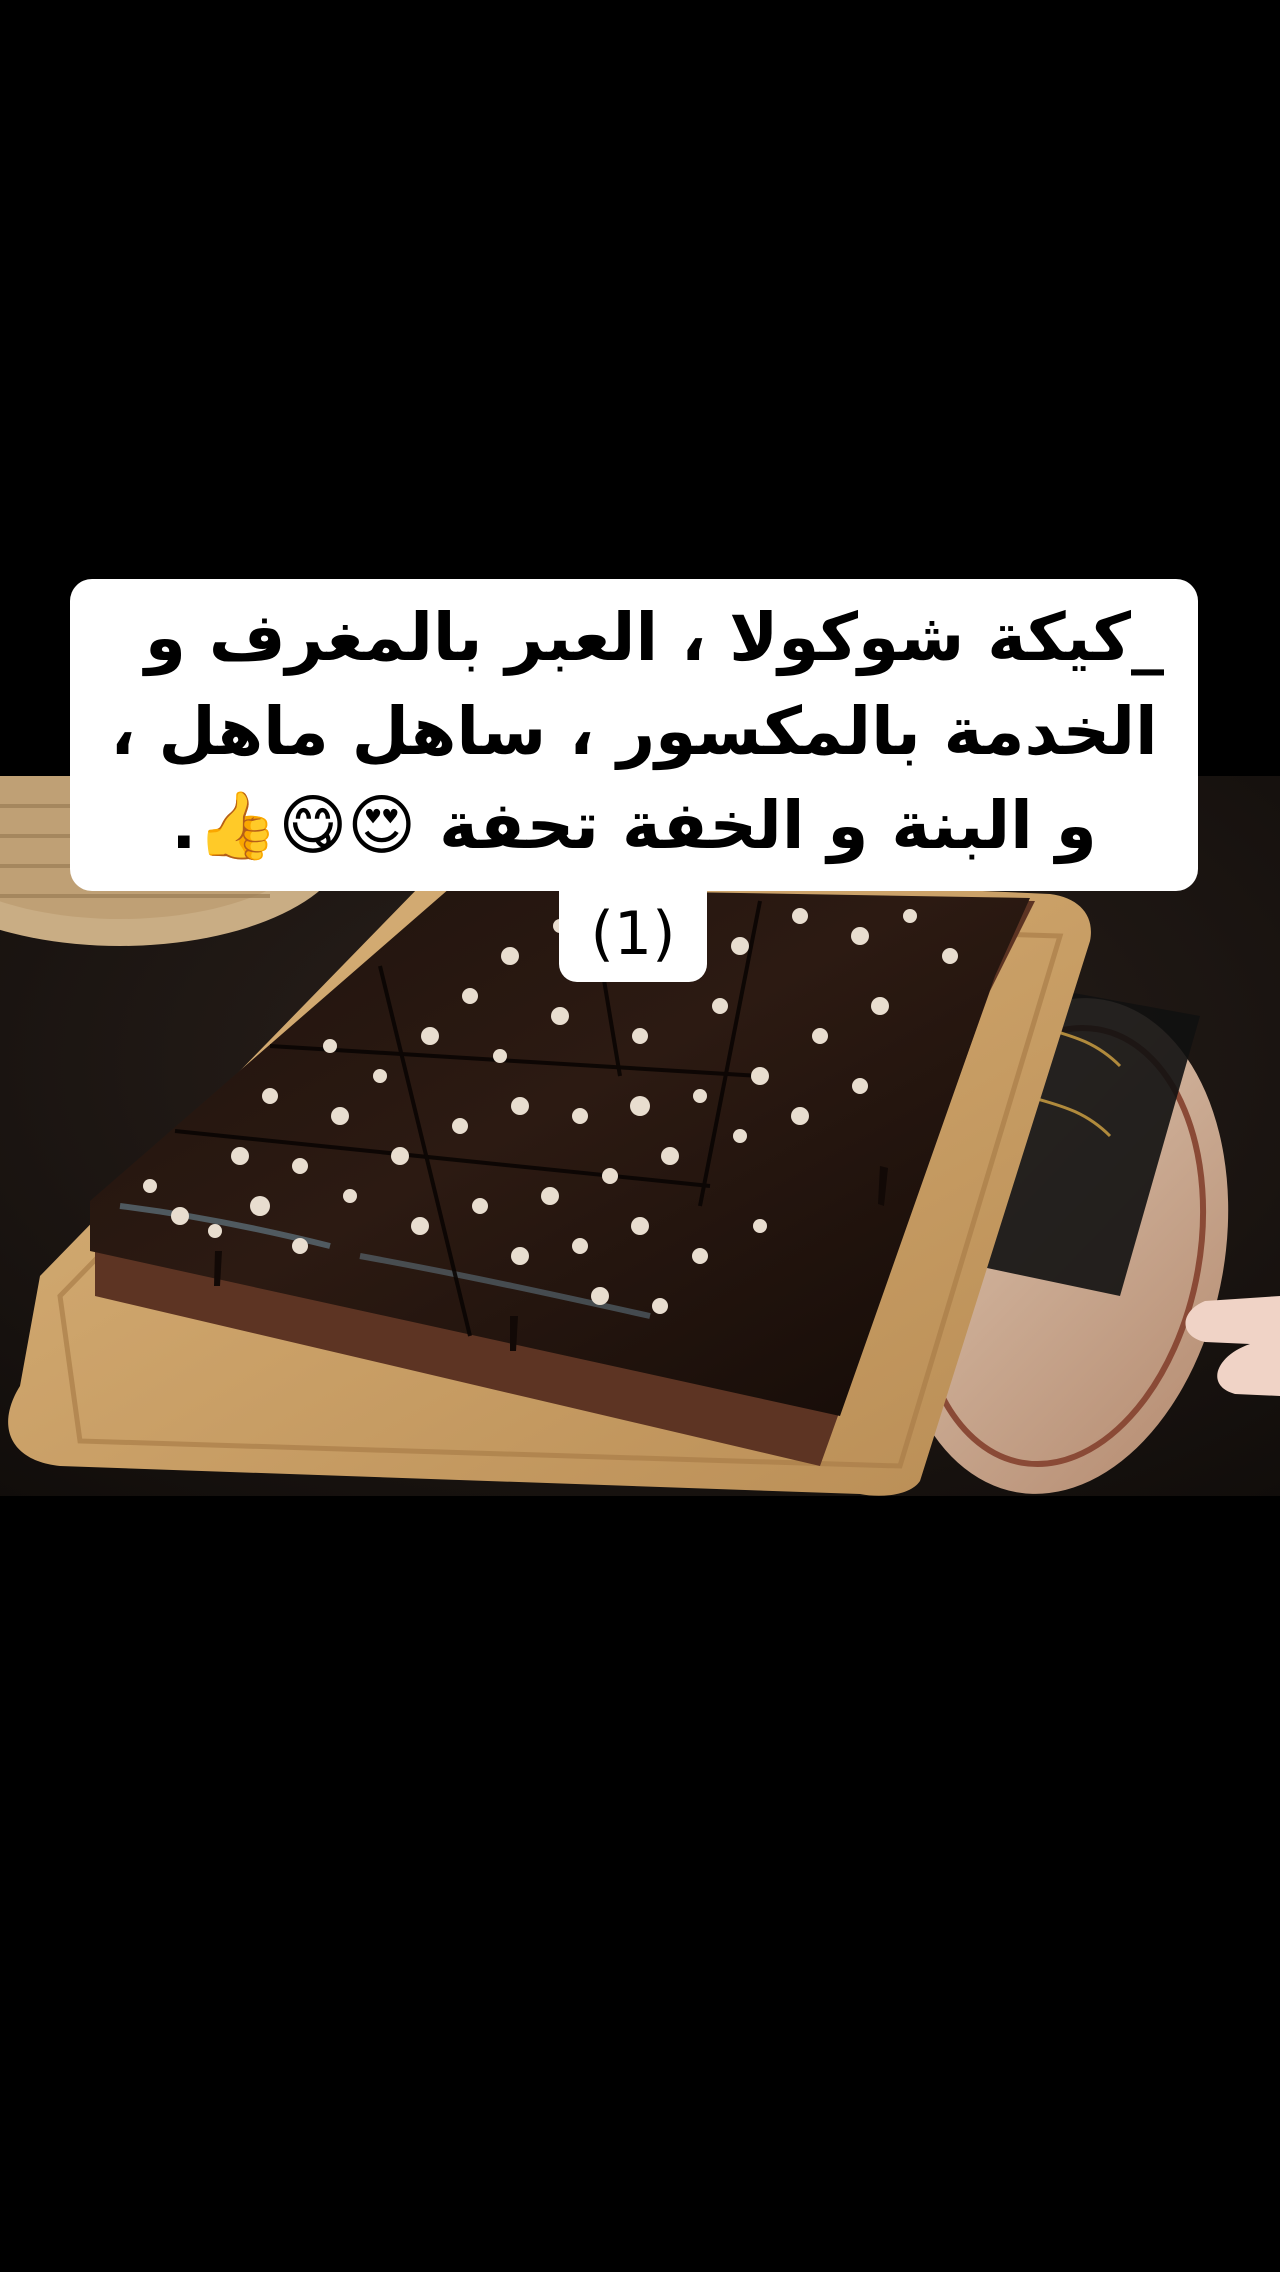 The image size is (1280, 2272). What do you see at coordinates (654, 637) in the screenshot?
I see `caption-line-1: _كيكة شوكولا ، العبر بالمغرف و` at bounding box center [654, 637].